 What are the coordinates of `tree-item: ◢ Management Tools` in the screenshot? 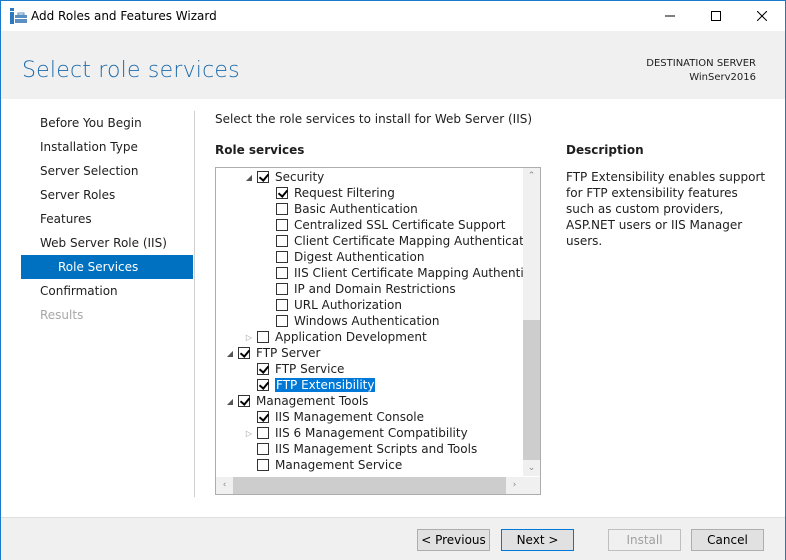 It's located at (296, 401).